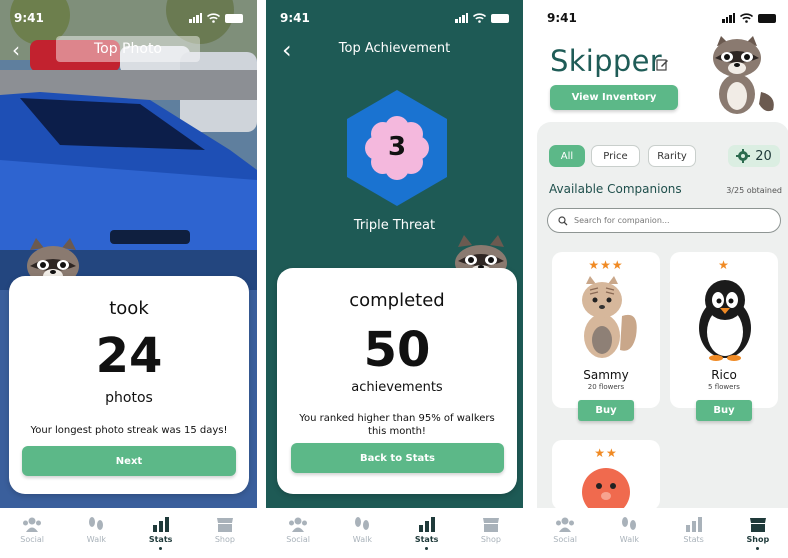  I want to click on rarity-stars: ★★, so click(606, 453).